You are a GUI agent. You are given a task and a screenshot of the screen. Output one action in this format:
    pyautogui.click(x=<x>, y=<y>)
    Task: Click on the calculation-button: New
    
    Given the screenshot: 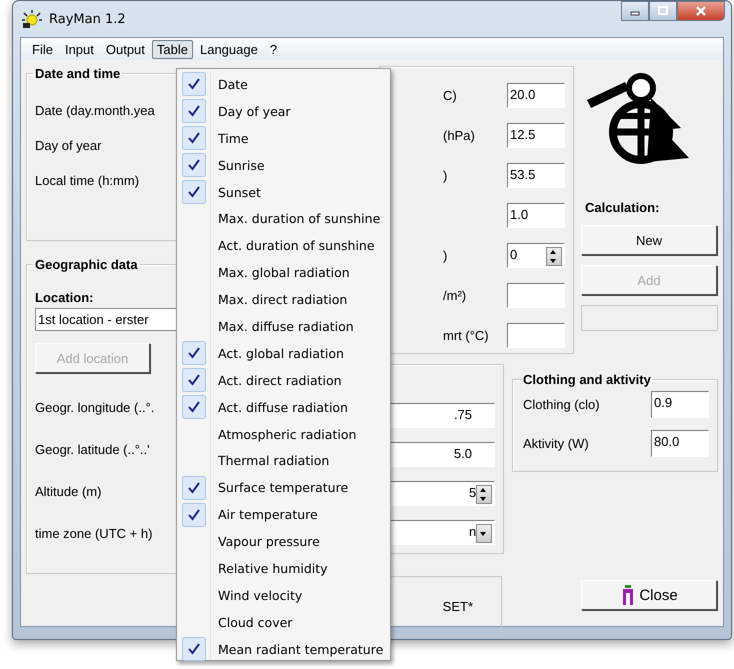 What is the action you would take?
    pyautogui.click(x=649, y=240)
    